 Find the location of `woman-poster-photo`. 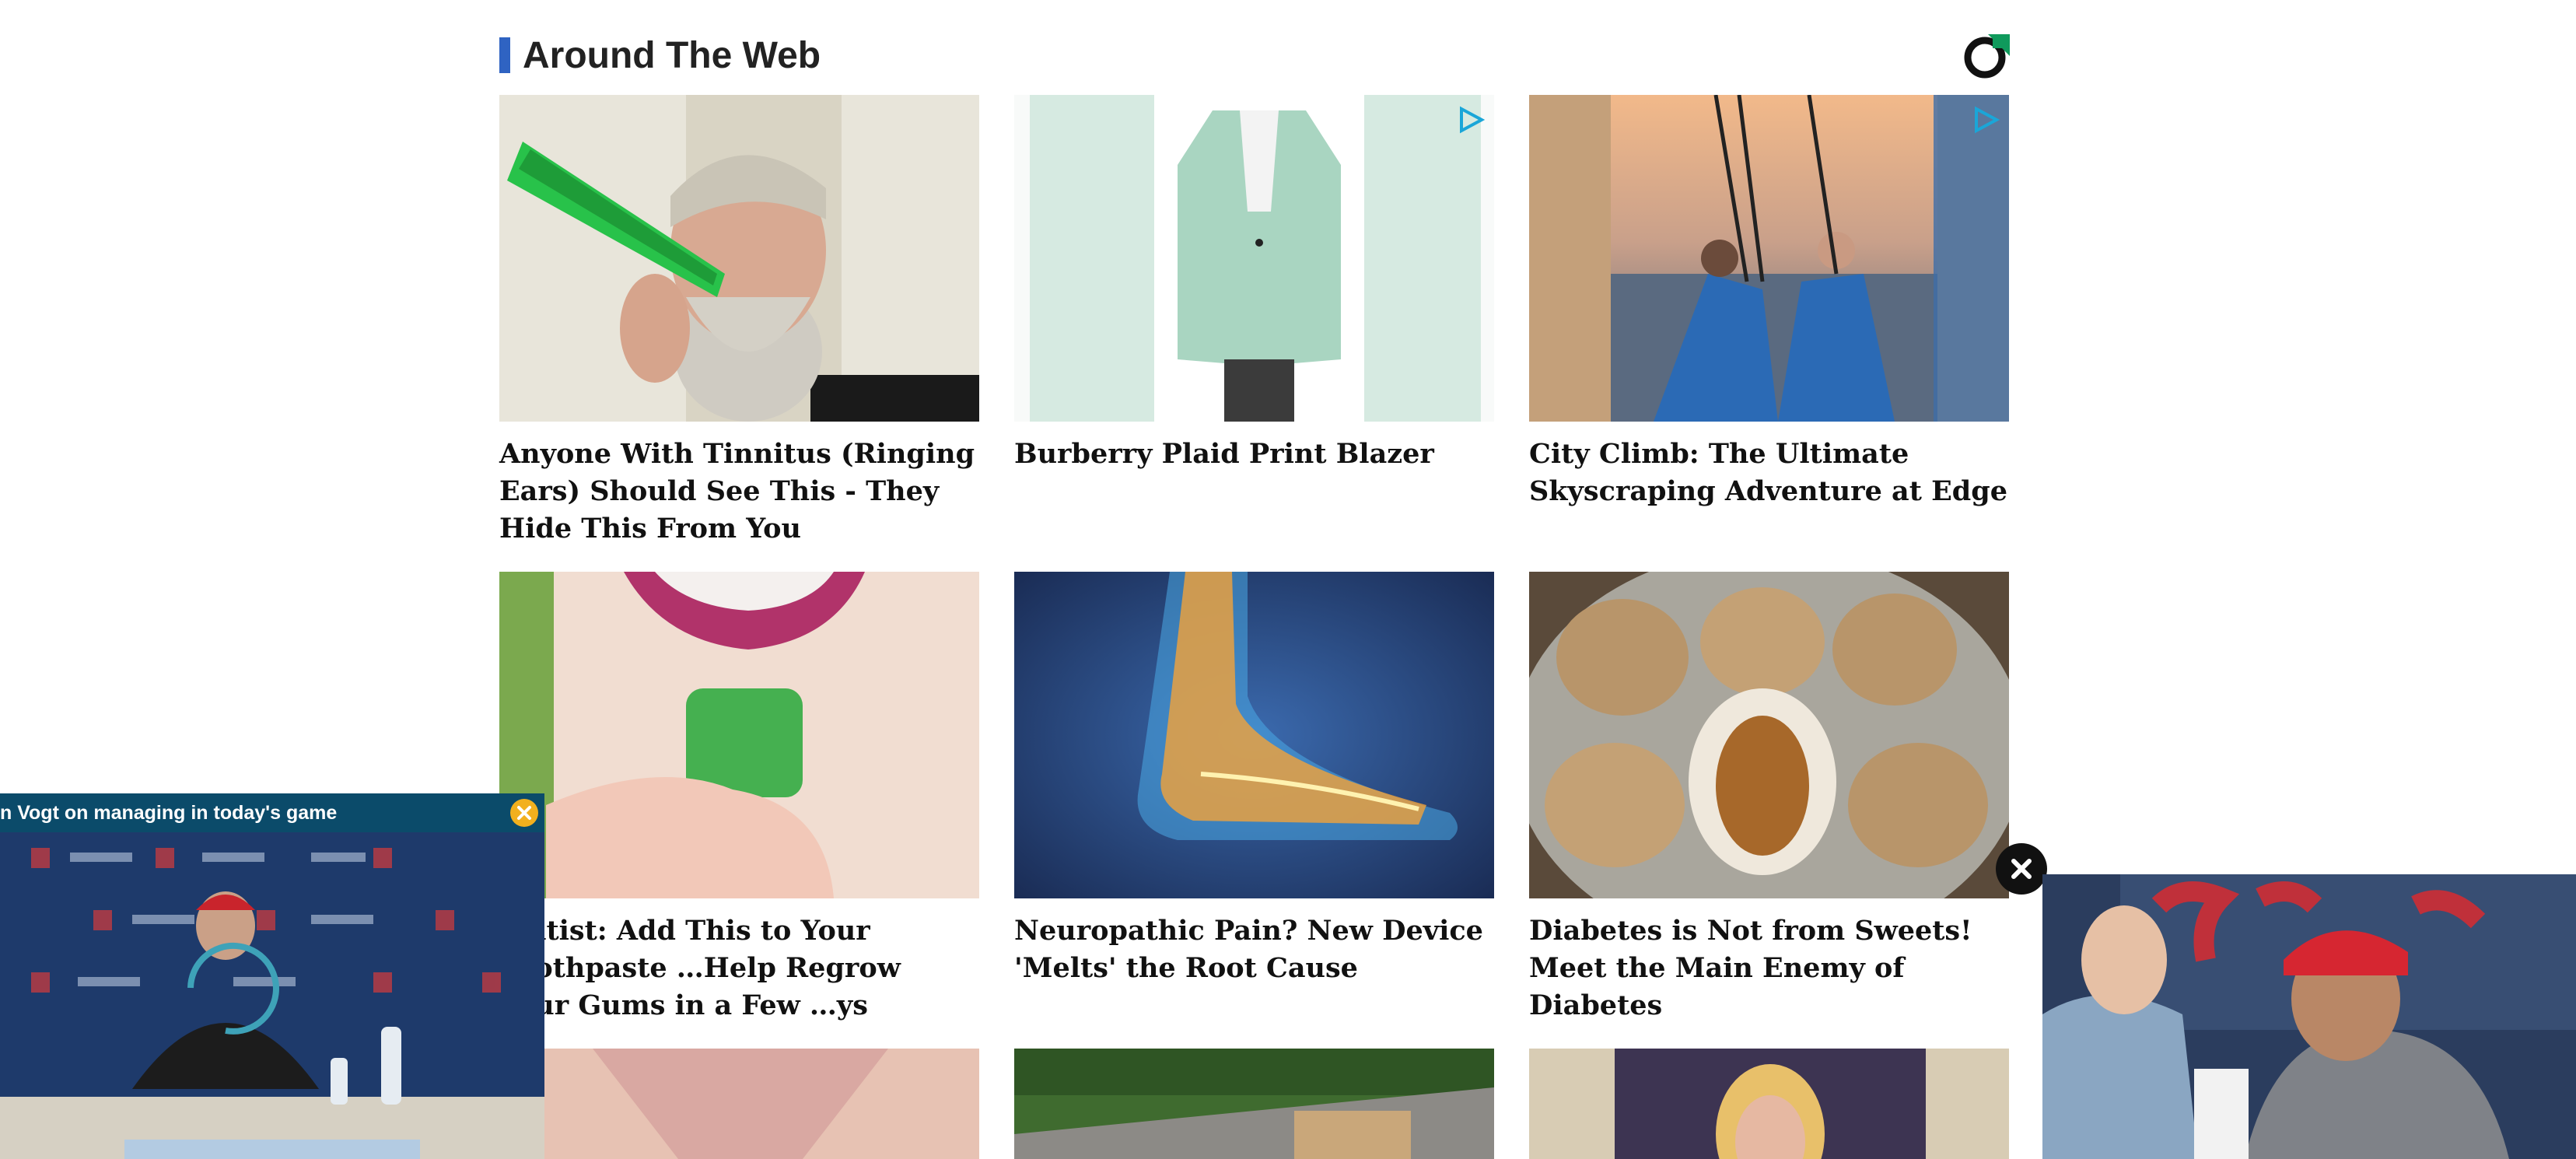

woman-poster-photo is located at coordinates (1769, 1104).